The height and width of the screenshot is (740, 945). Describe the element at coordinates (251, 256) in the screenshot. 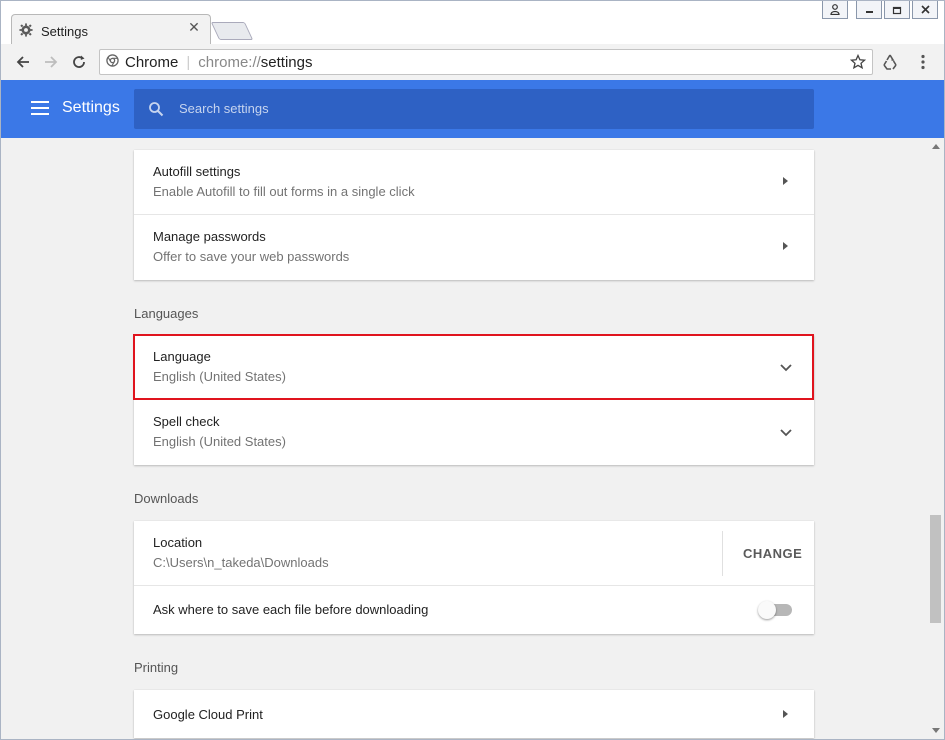

I see `row-subtitle: Offer to save your web passwords` at that location.